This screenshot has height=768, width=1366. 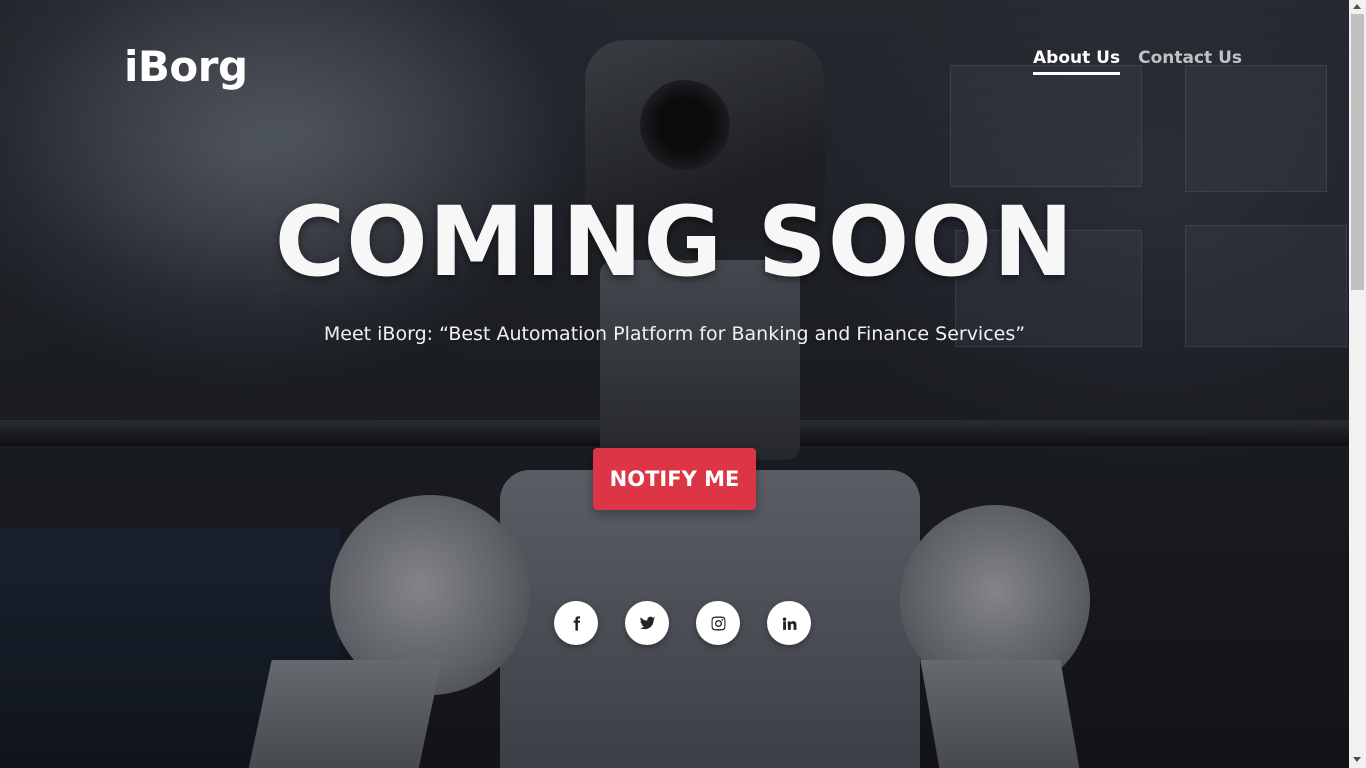 I want to click on facebook-icon, so click(x=576, y=623).